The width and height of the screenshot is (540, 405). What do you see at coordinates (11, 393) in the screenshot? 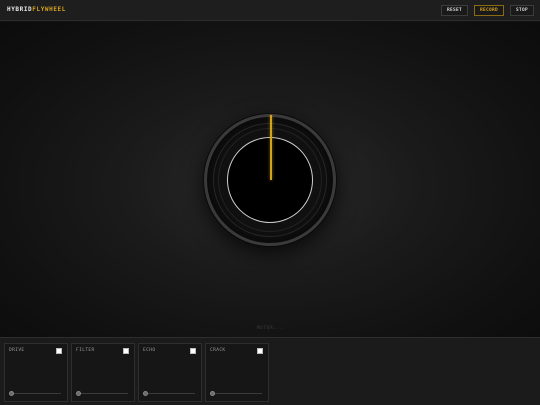
I see `drive-slider-handle` at bounding box center [11, 393].